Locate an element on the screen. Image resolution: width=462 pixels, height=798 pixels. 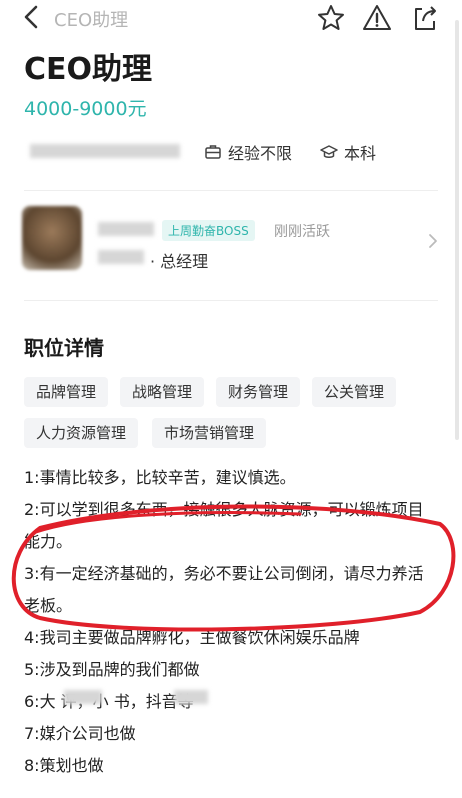
job-title: CEO助理 is located at coordinates (88, 69).